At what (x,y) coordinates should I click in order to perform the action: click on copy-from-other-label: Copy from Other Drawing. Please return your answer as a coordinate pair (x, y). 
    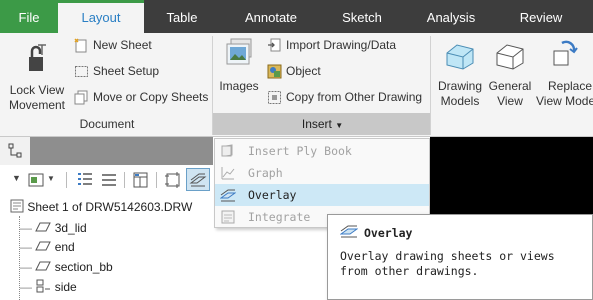
    Looking at the image, I should click on (354, 97).